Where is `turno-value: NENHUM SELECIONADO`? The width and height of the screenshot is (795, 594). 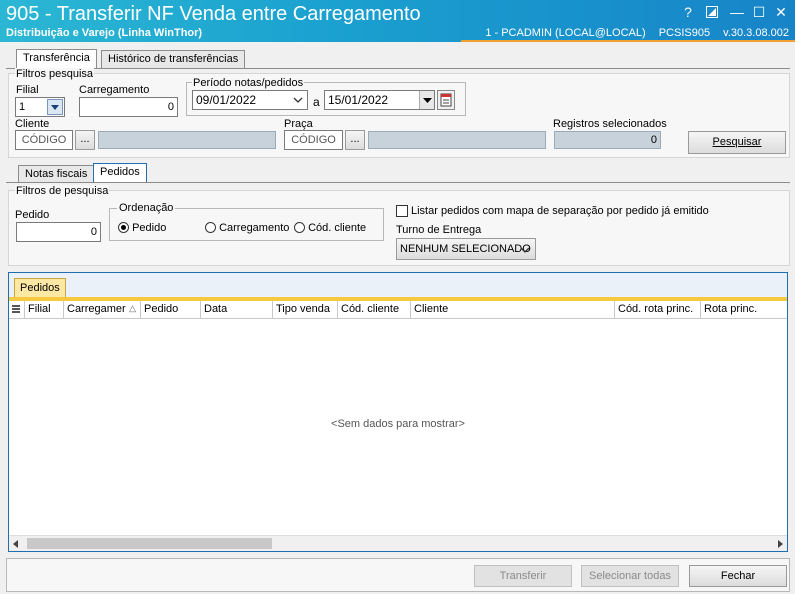
turno-value: NENHUM SELECIONADO is located at coordinates (465, 249).